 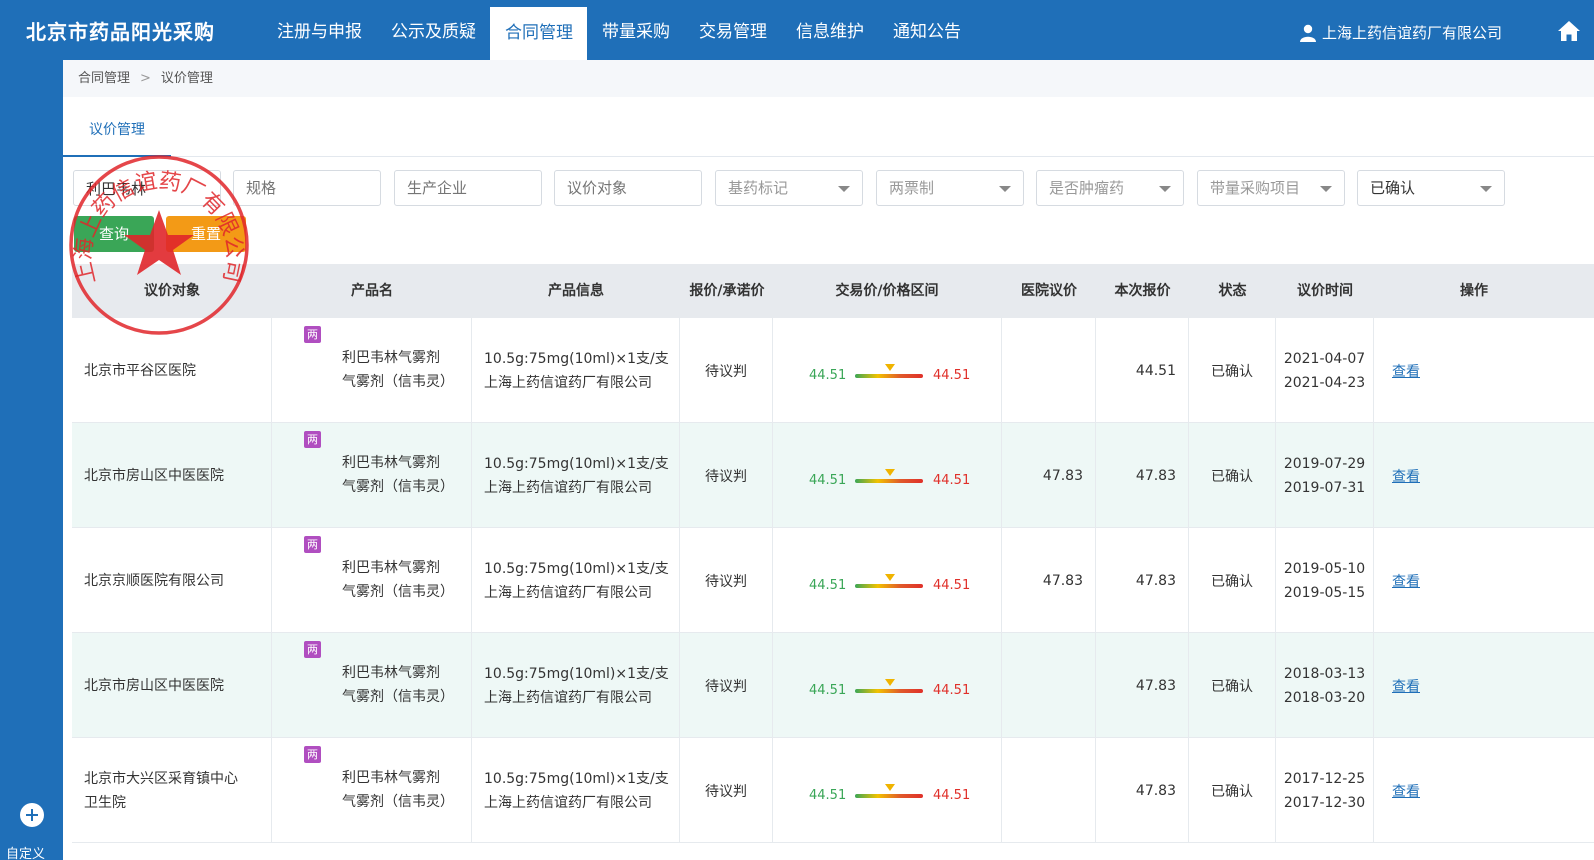 What do you see at coordinates (117, 127) in the screenshot?
I see `tab-negotiation: 议价管理` at bounding box center [117, 127].